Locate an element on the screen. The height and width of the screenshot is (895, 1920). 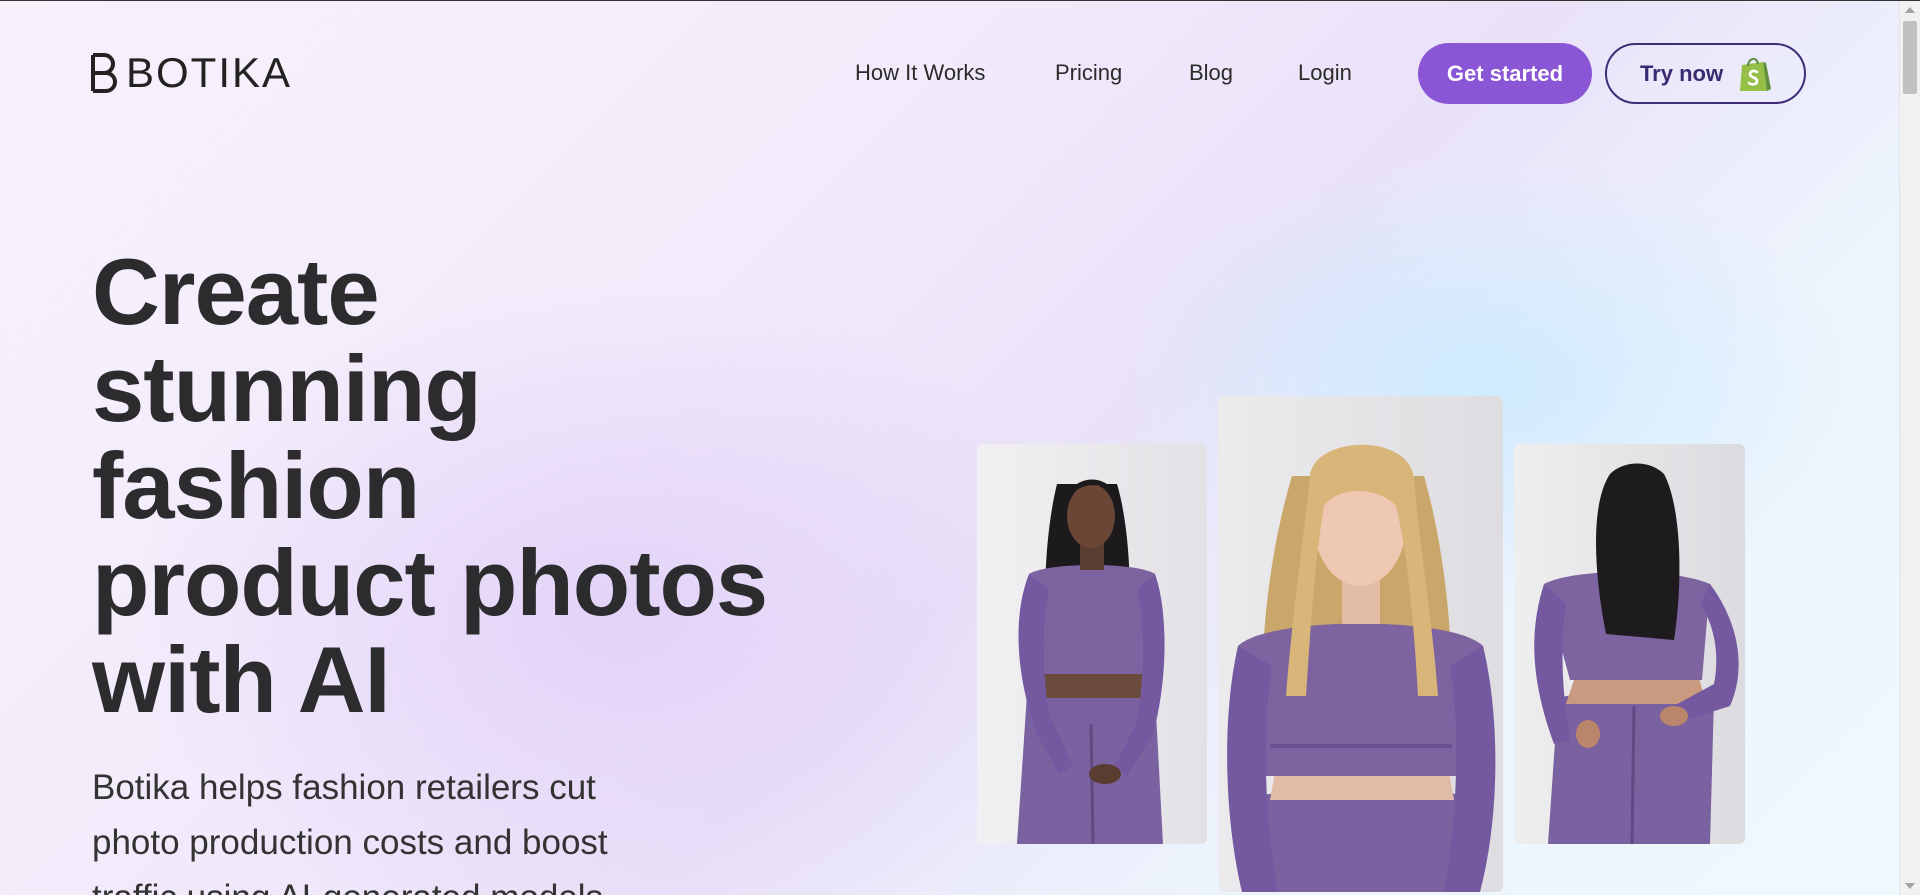
hero-title-line: product photos is located at coordinates (430, 582).